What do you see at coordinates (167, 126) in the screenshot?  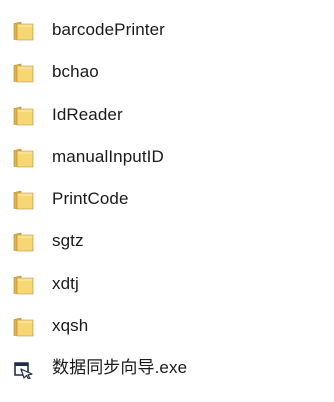 I see `list-item: IdReader` at bounding box center [167, 126].